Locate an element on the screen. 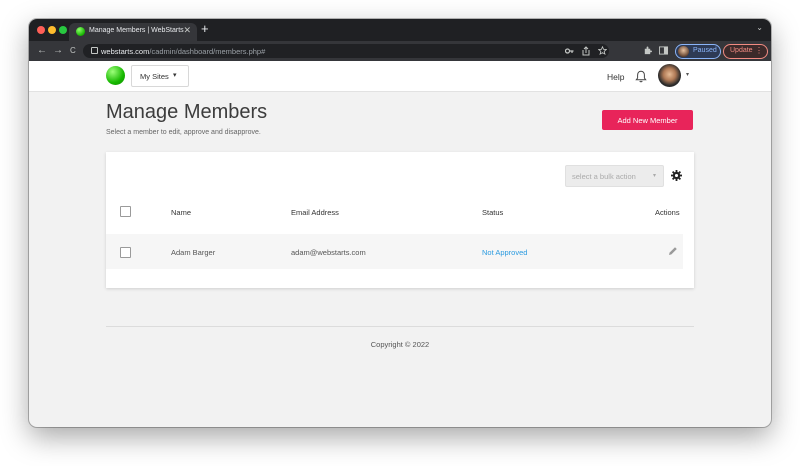  side-panel-icon is located at coordinates (663, 50).